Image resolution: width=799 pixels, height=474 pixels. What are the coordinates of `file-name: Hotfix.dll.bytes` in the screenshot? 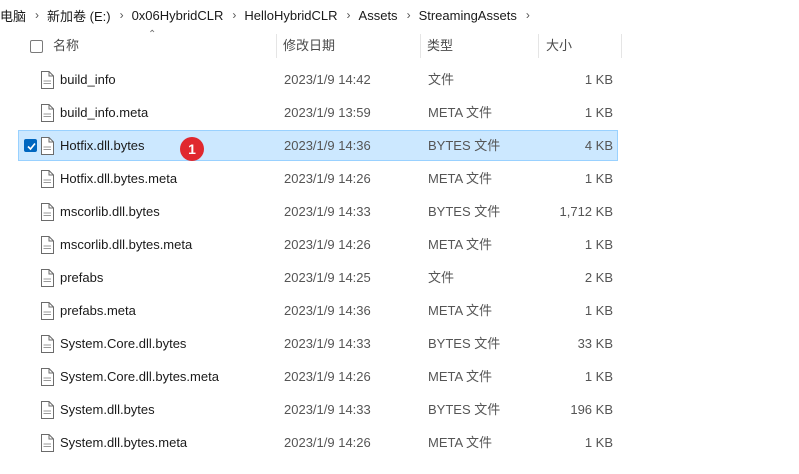 It's located at (102, 145).